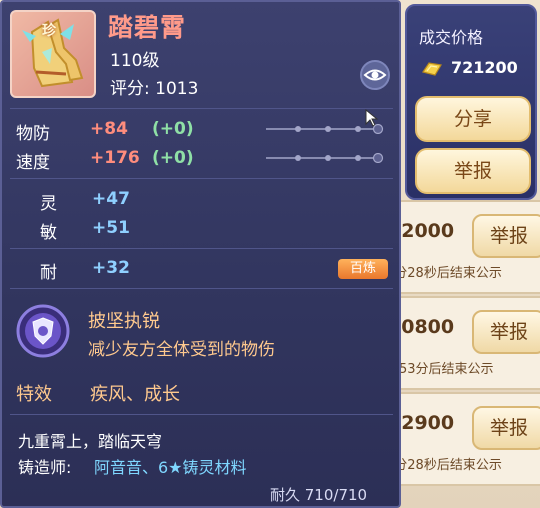 The image size is (540, 508). What do you see at coordinates (45, 467) in the screenshot?
I see `smith-label: 铸造师:` at bounding box center [45, 467].